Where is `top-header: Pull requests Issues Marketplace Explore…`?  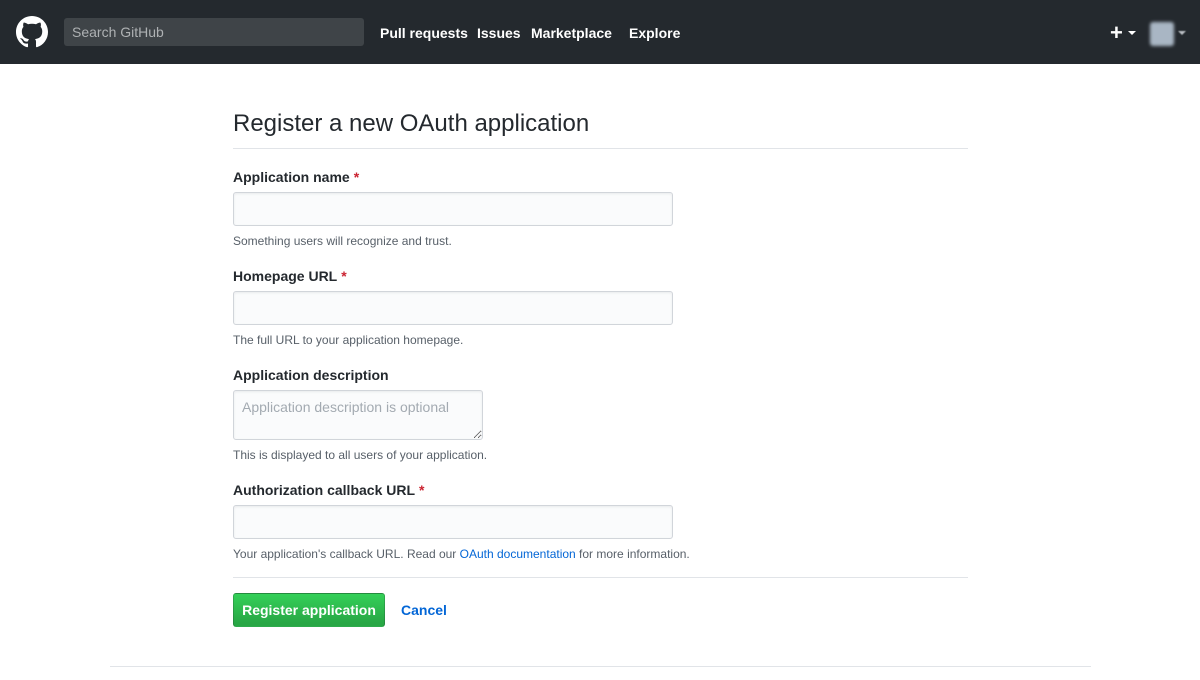 top-header: Pull requests Issues Marketplace Explore… is located at coordinates (600, 32).